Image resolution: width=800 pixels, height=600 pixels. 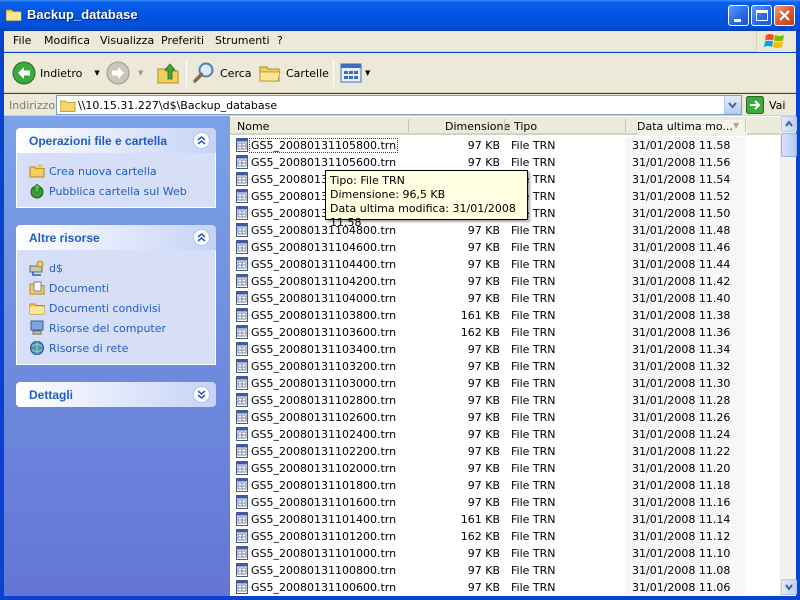 What do you see at coordinates (324, 434) in the screenshot?
I see `file-name: GS5_20080131102400.trn` at bounding box center [324, 434].